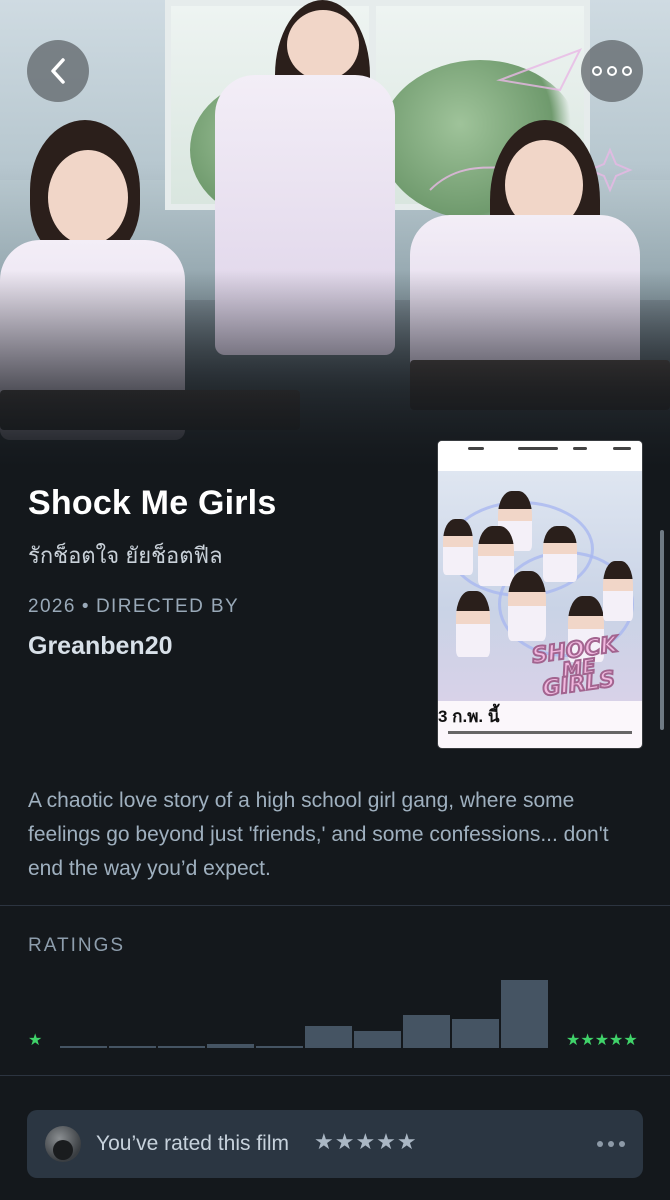 Image resolution: width=670 pixels, height=1200 pixels. I want to click on poster-release-date: 3 ก.พ. นี้, so click(469, 716).